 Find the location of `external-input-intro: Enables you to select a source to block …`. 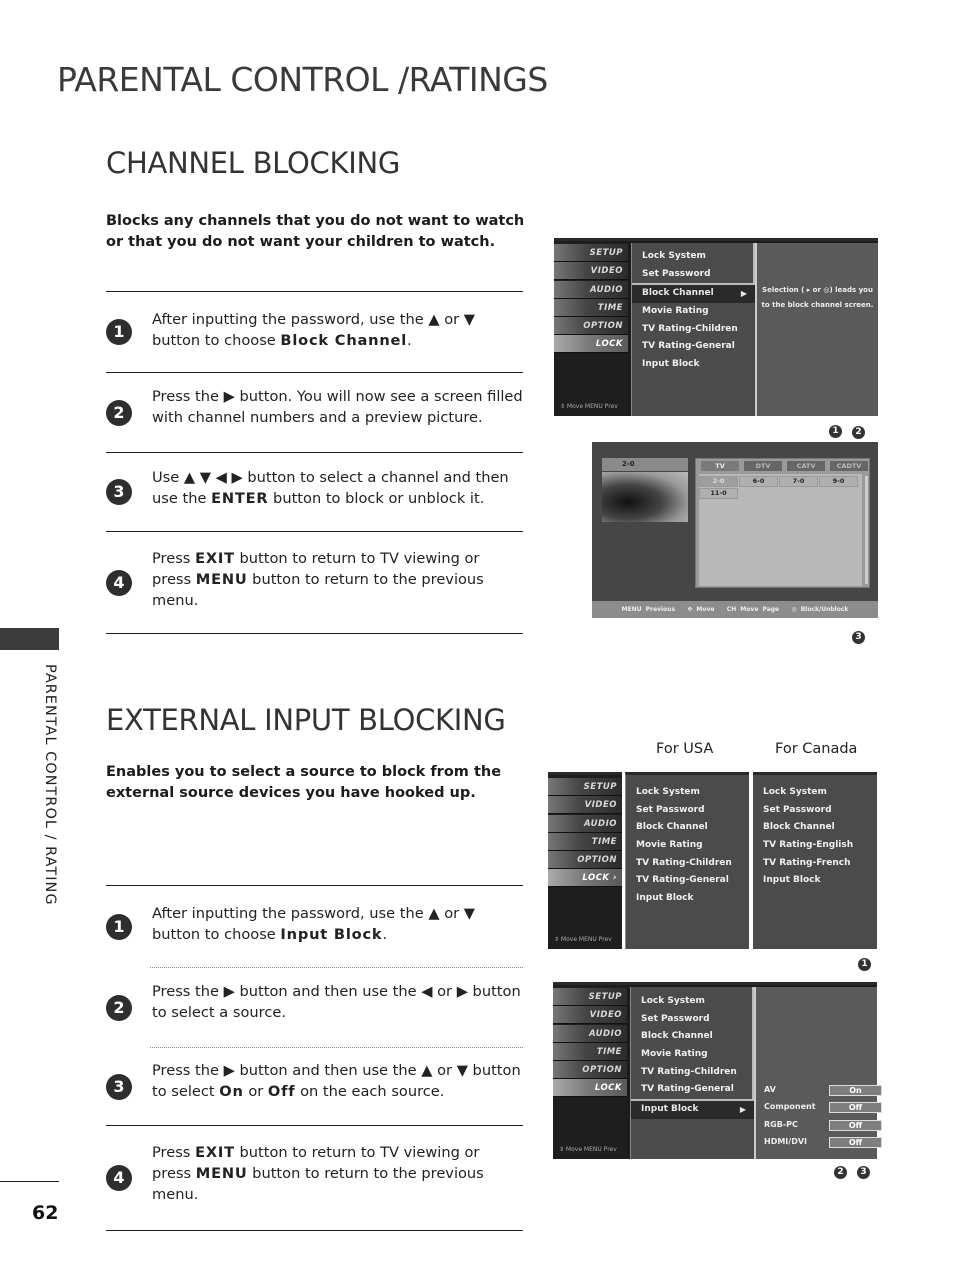

external-input-intro: Enables you to select a source to block … is located at coordinates (304, 782).